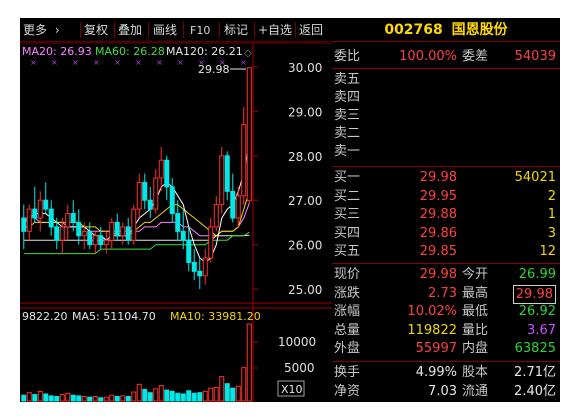  Describe the element at coordinates (305, 246) in the screenshot. I see `price-tick-label: 26.00` at that location.